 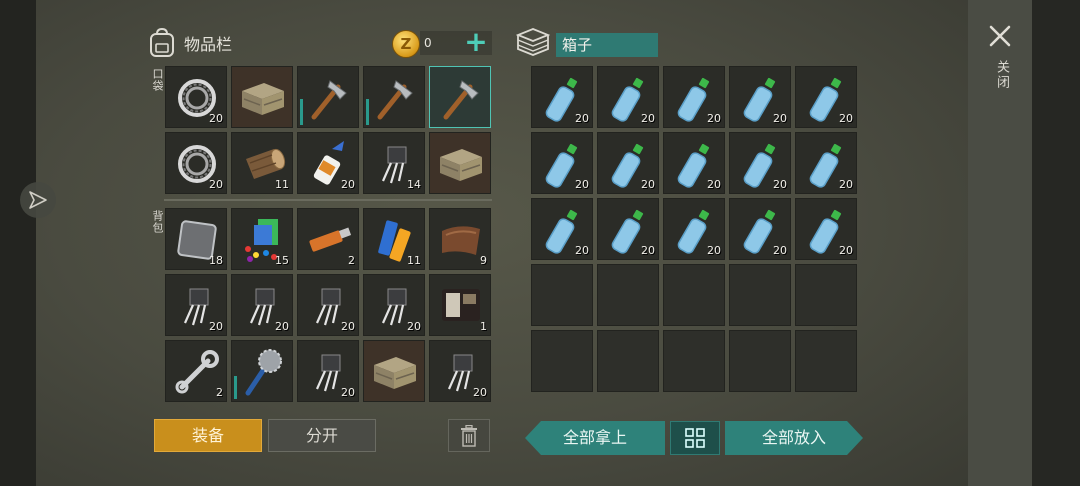 I want to click on backpack-slot: 11, so click(x=394, y=239).